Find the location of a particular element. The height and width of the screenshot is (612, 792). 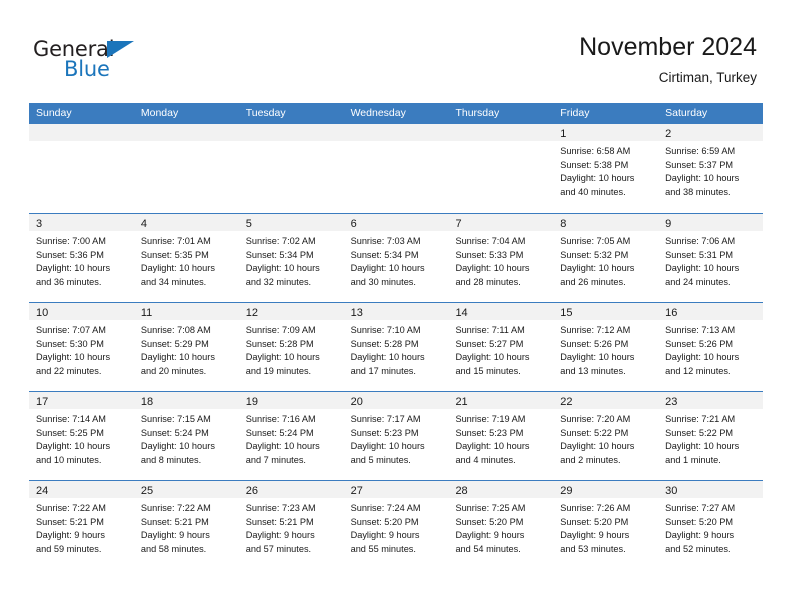

day-number-strip: 22 is located at coordinates (606, 400).